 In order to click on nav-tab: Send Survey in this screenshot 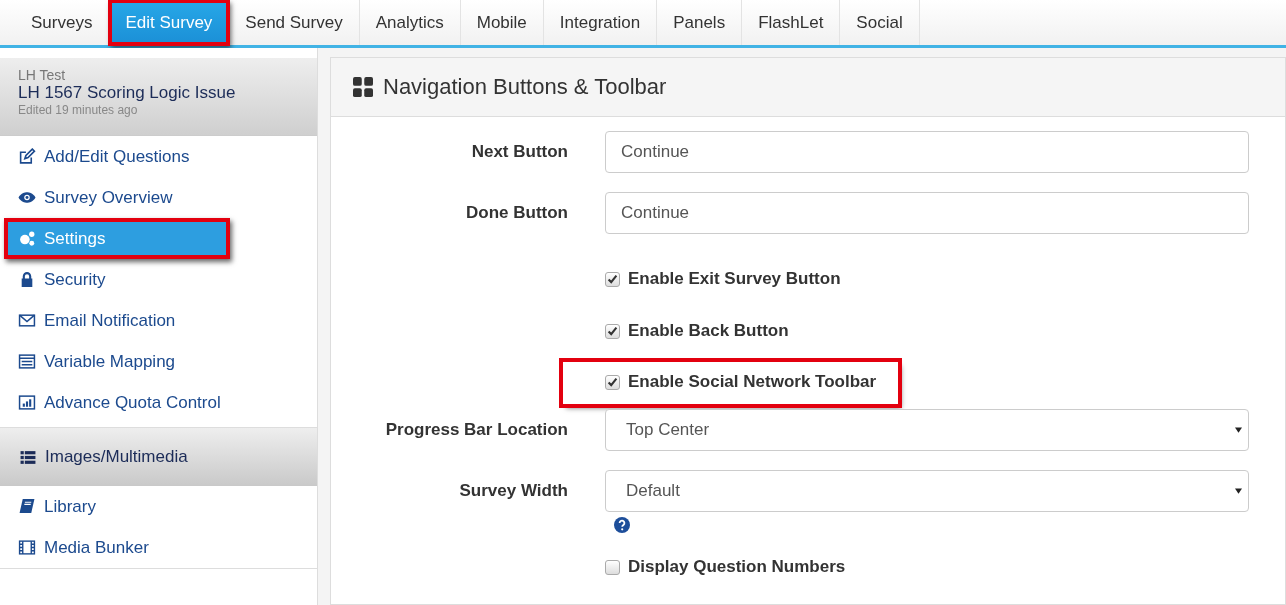, I will do `click(294, 22)`.